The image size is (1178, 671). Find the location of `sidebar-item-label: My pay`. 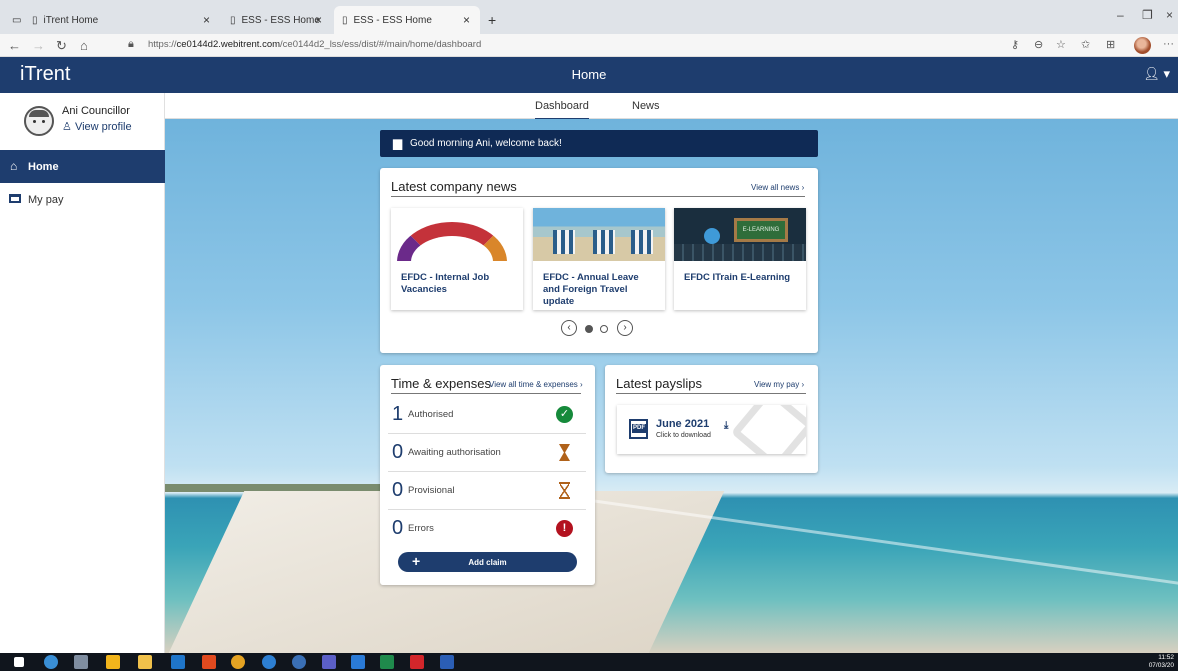

sidebar-item-label: My pay is located at coordinates (46, 200).